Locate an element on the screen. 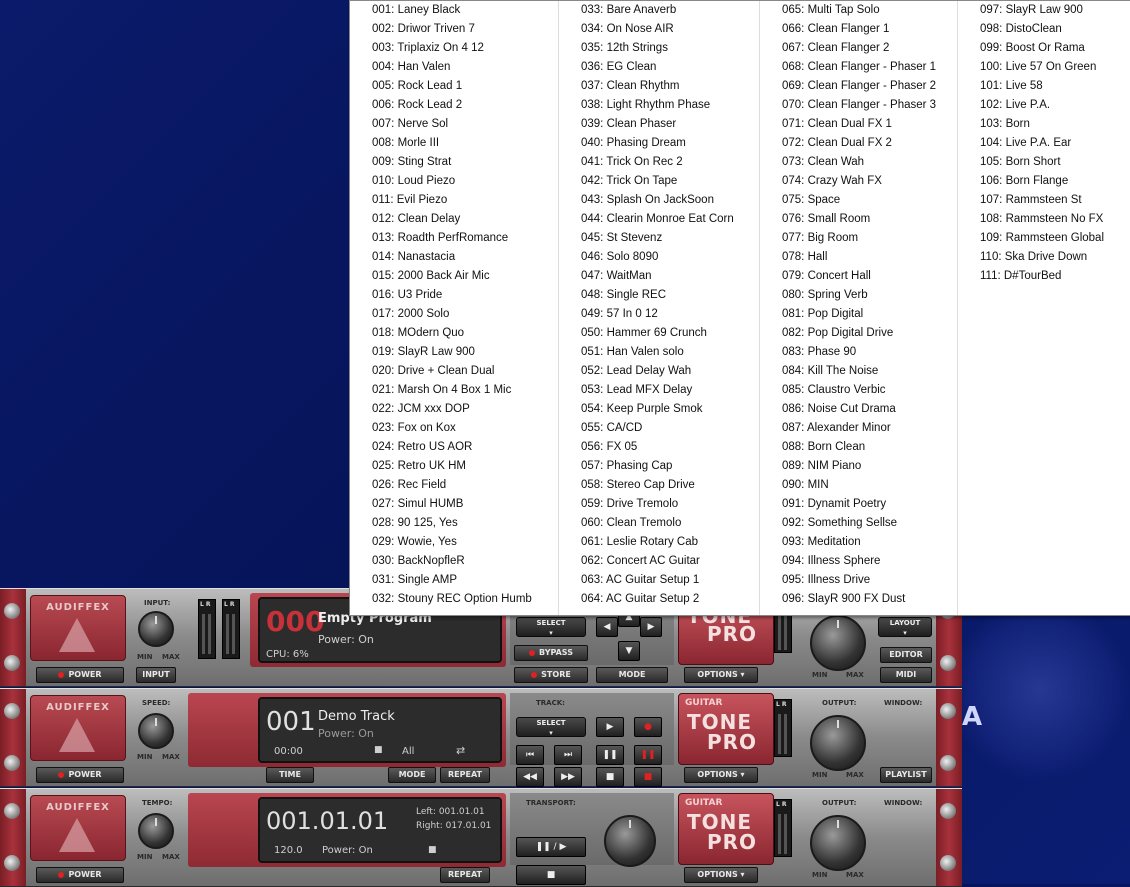  preset-menu-item: 049: 57 In 0 12 is located at coordinates (659, 317).